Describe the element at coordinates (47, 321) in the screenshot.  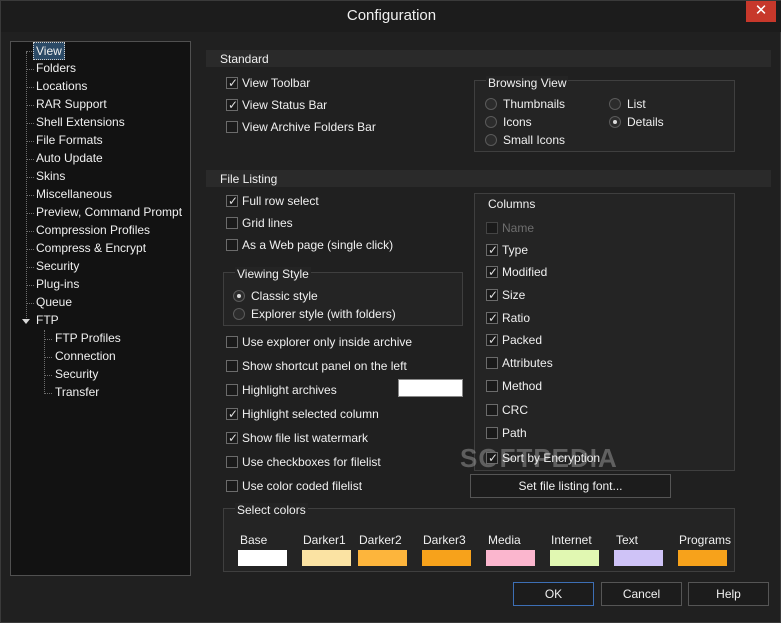
I see `tree-item-ftp: FTP` at that location.